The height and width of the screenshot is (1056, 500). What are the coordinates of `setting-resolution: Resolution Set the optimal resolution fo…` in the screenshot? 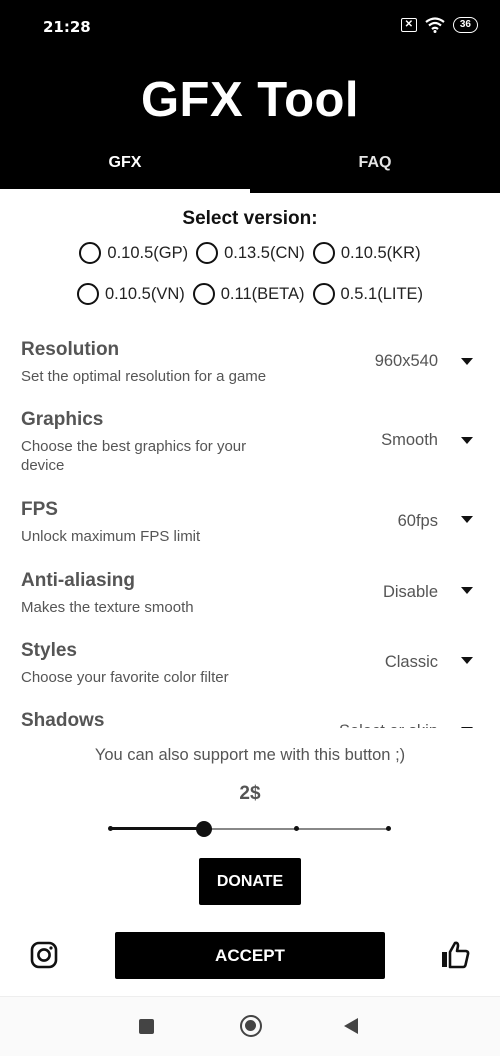 It's located at (250, 371).